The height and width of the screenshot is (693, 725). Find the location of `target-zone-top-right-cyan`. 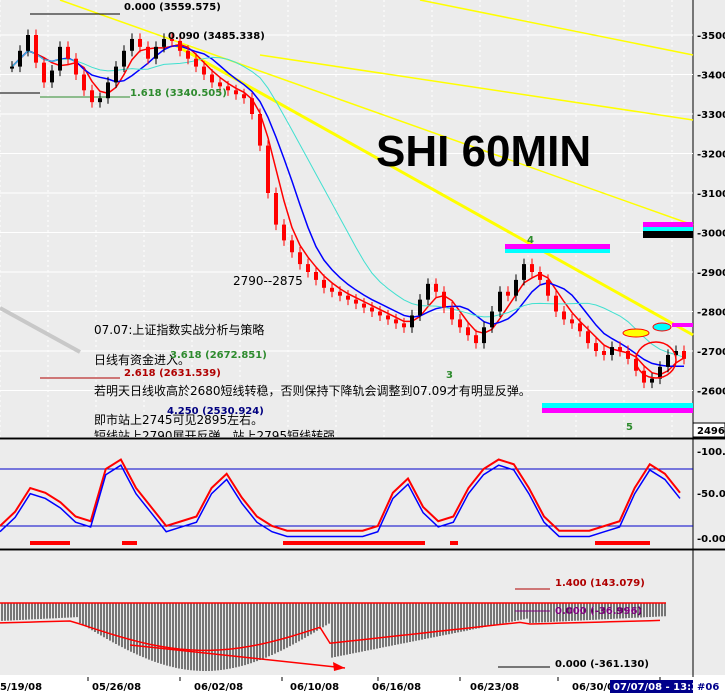

target-zone-top-right-cyan is located at coordinates (668, 229).